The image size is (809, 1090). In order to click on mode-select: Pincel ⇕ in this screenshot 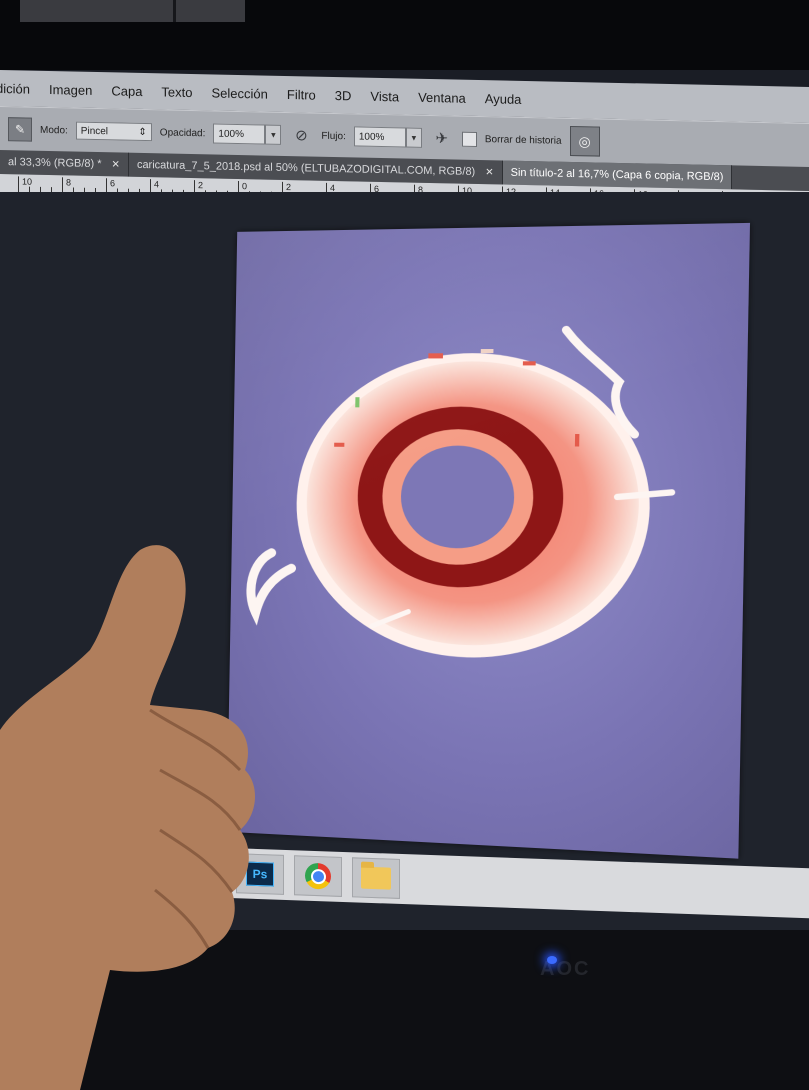, I will do `click(113, 131)`.